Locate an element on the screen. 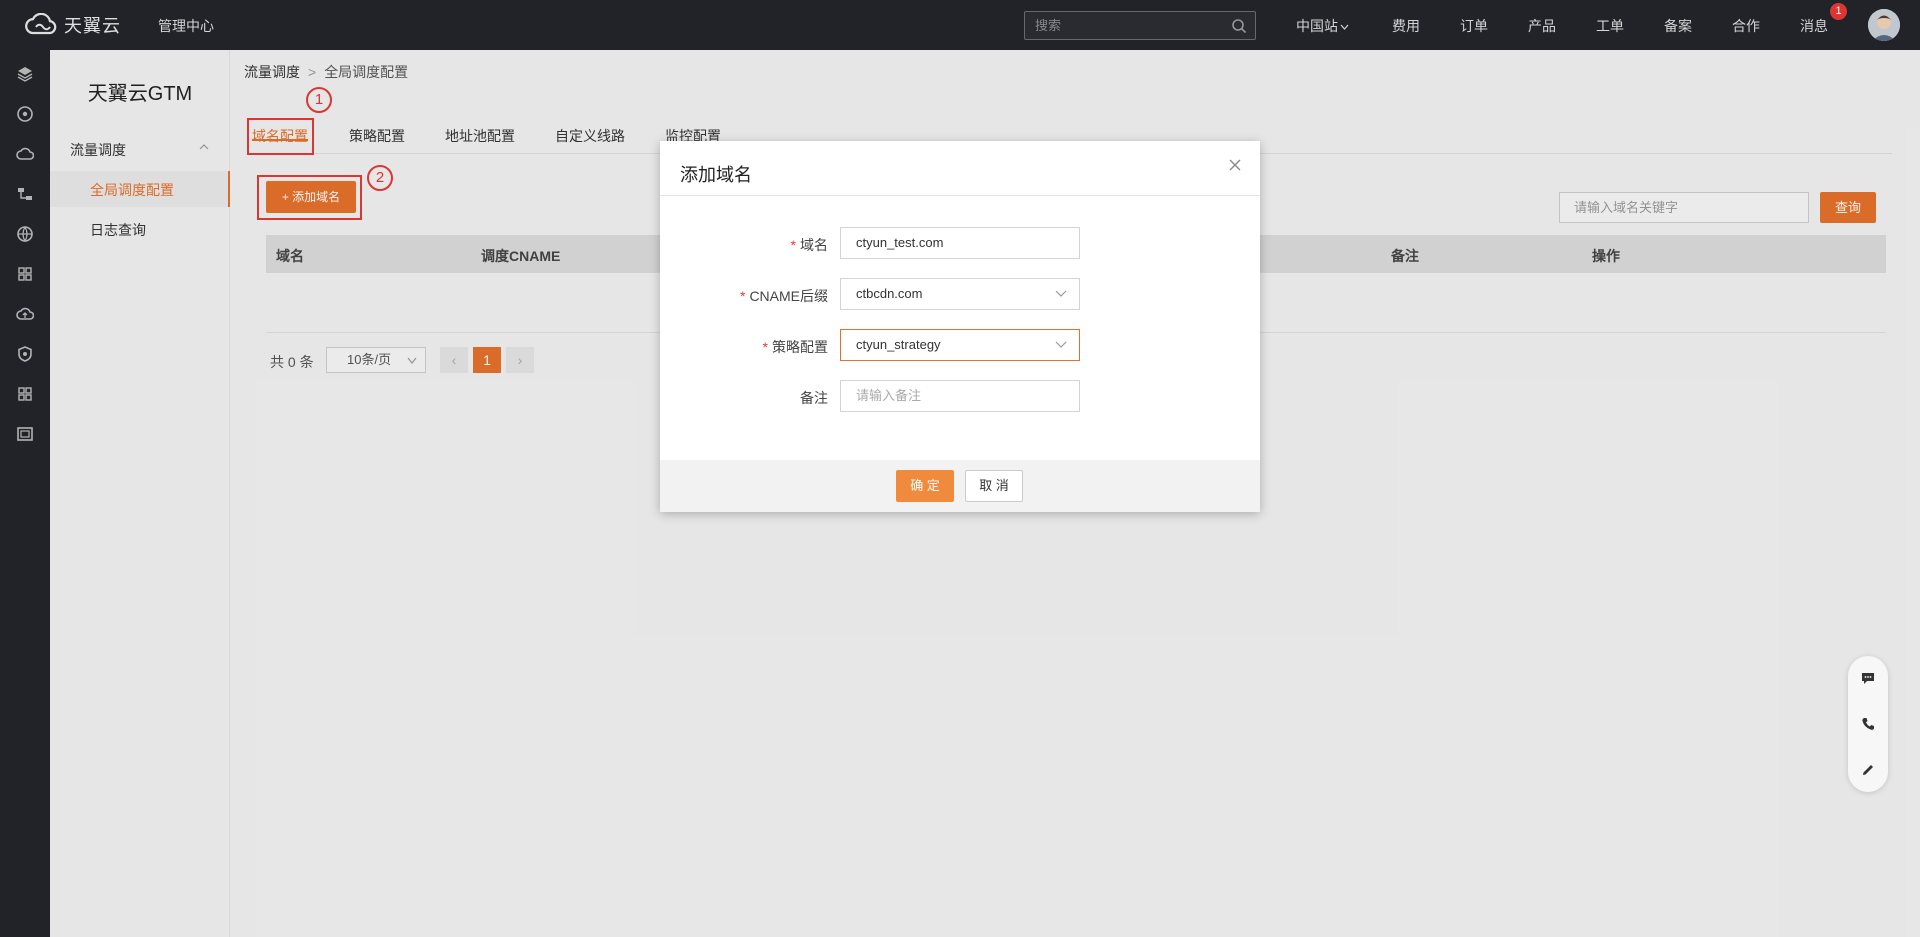  strategy-select: ctyun_strategy is located at coordinates (960, 345).